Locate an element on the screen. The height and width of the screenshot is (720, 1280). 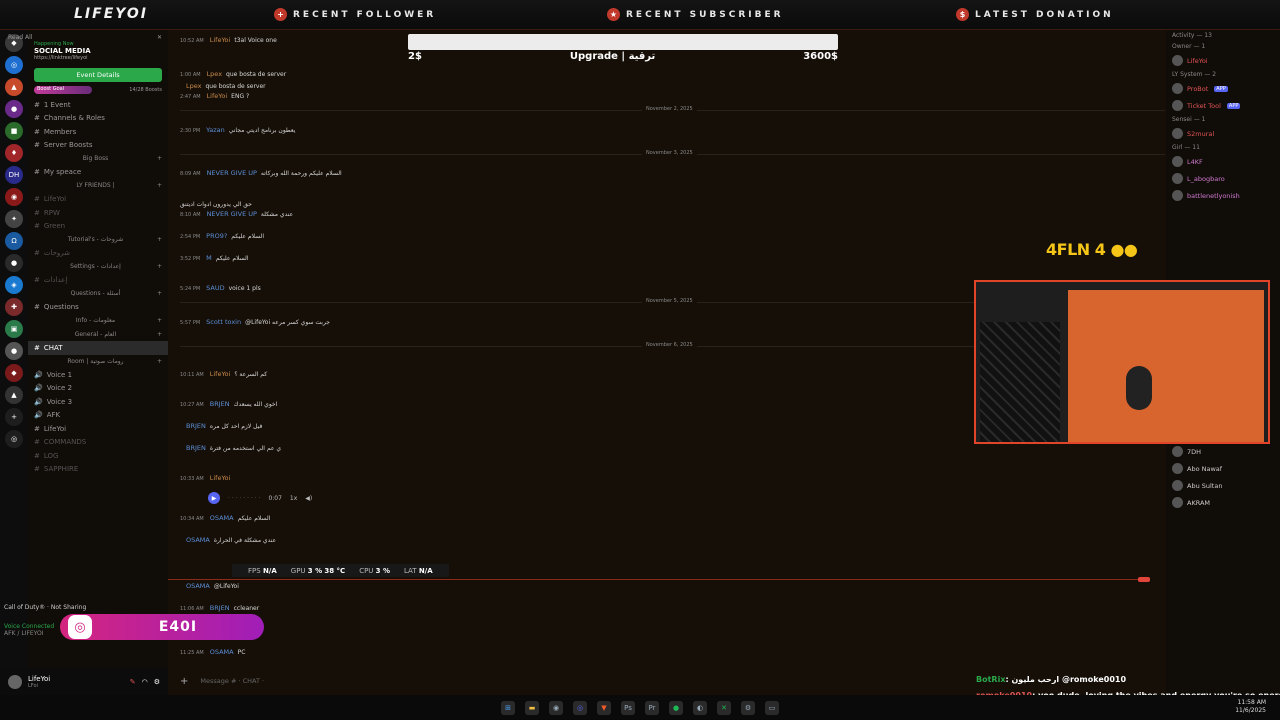
member-item: AKRAM is located at coordinates (1223, 502).